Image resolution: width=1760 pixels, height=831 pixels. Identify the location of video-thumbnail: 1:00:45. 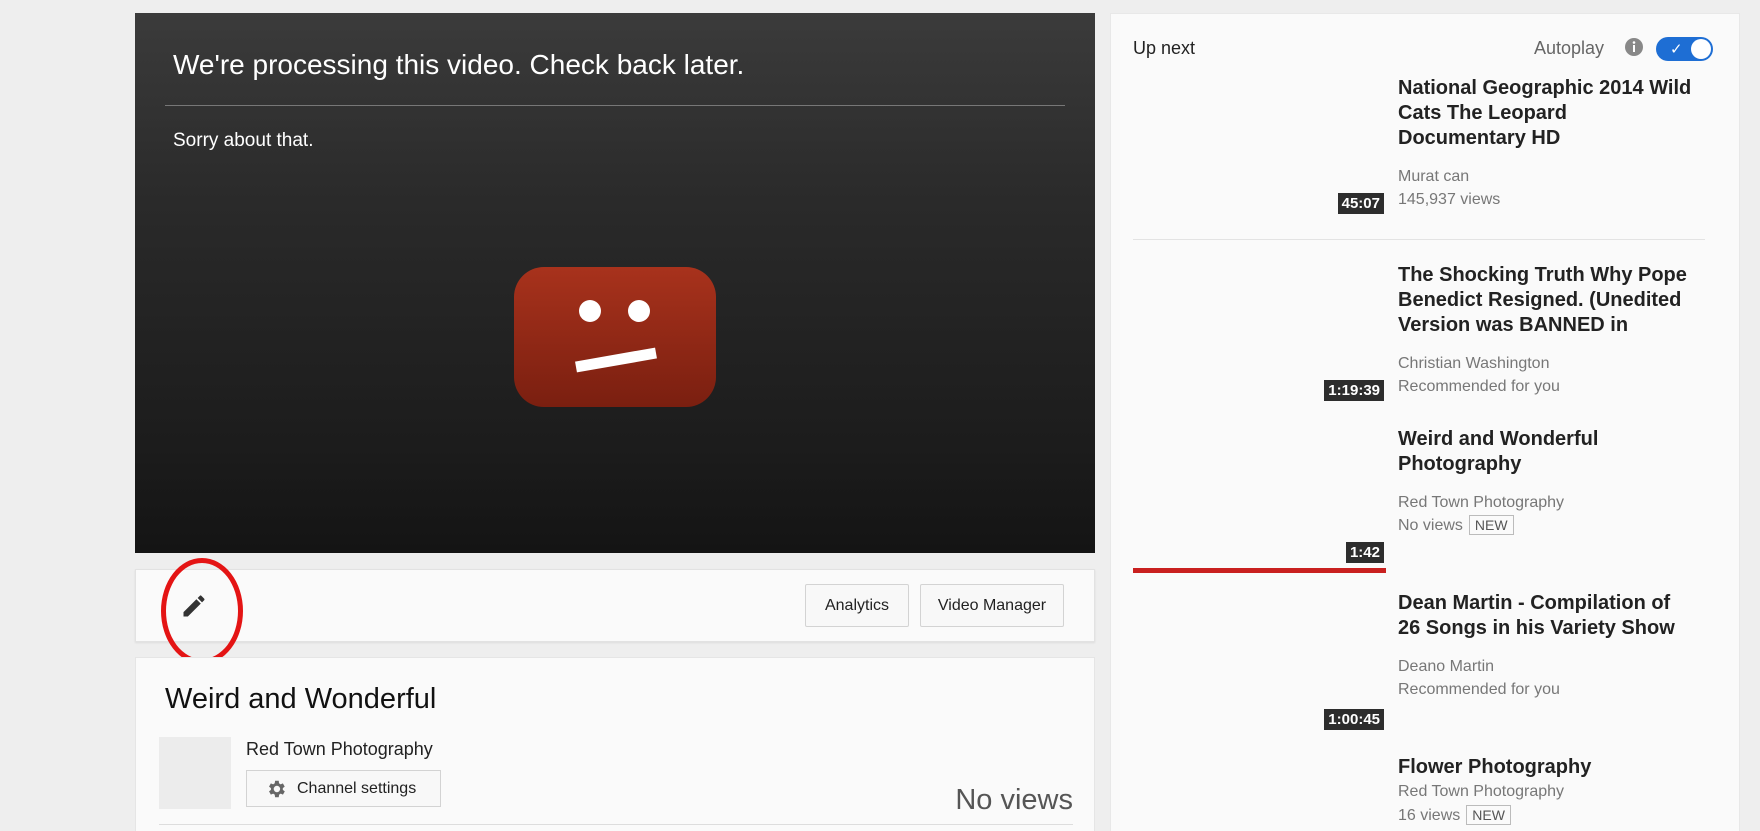
(1259, 661).